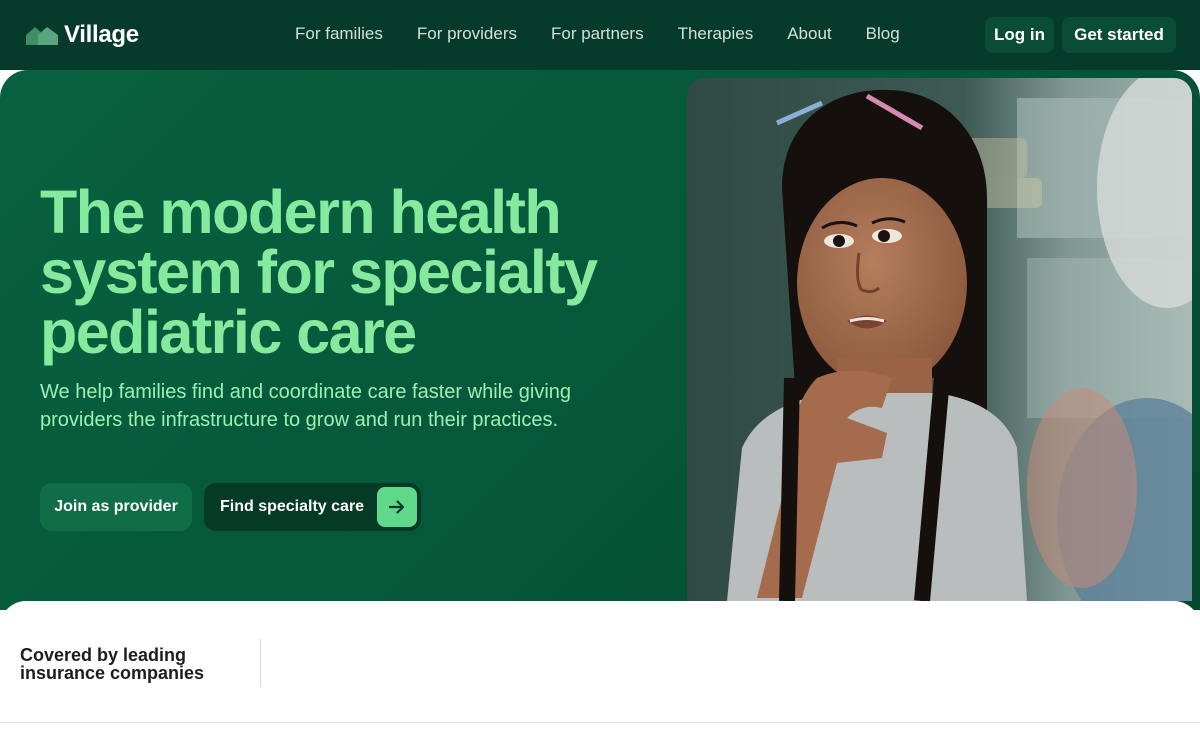  What do you see at coordinates (101, 34) in the screenshot?
I see `brand-name: Village` at bounding box center [101, 34].